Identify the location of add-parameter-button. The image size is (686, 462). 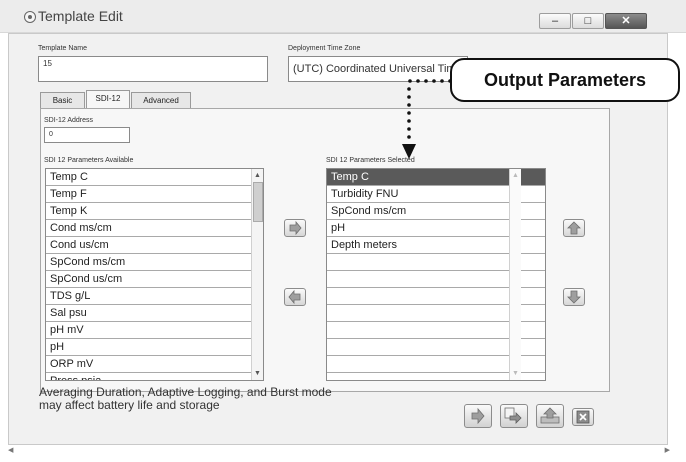
(295, 228).